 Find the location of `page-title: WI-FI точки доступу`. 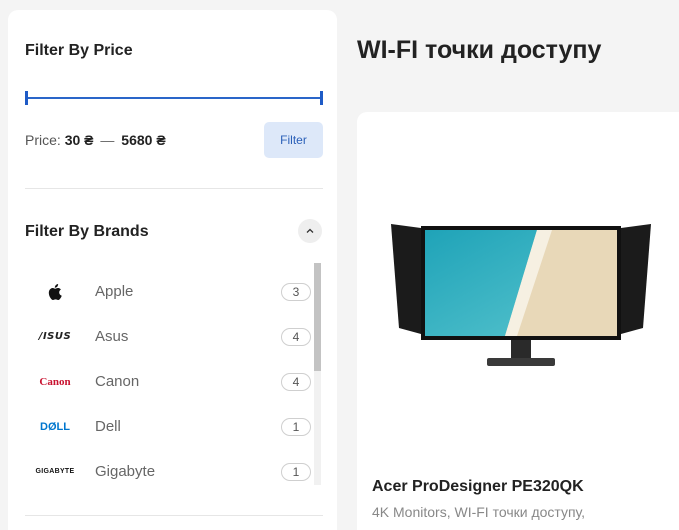

page-title: WI-FI точки доступу is located at coordinates (479, 50).